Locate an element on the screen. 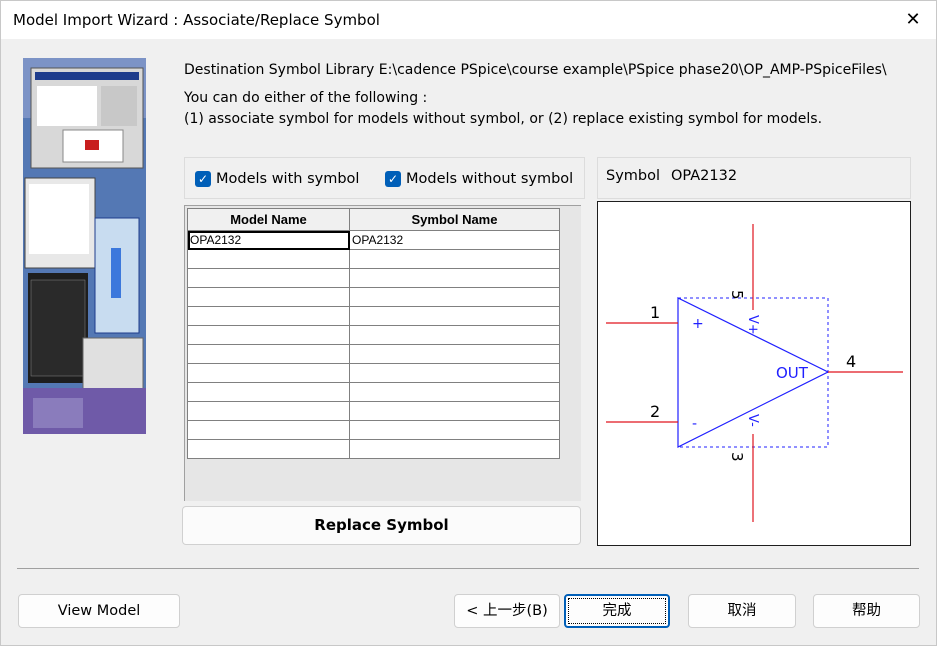  replace-symbol-button: Replace Symbol is located at coordinates (381, 525).